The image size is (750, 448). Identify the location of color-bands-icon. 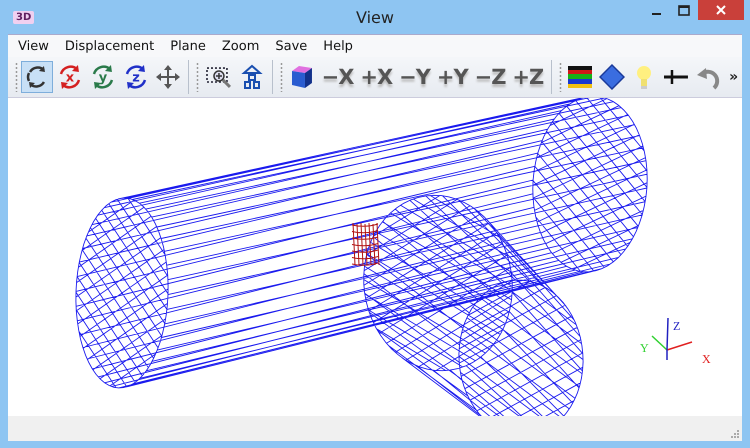
(580, 77).